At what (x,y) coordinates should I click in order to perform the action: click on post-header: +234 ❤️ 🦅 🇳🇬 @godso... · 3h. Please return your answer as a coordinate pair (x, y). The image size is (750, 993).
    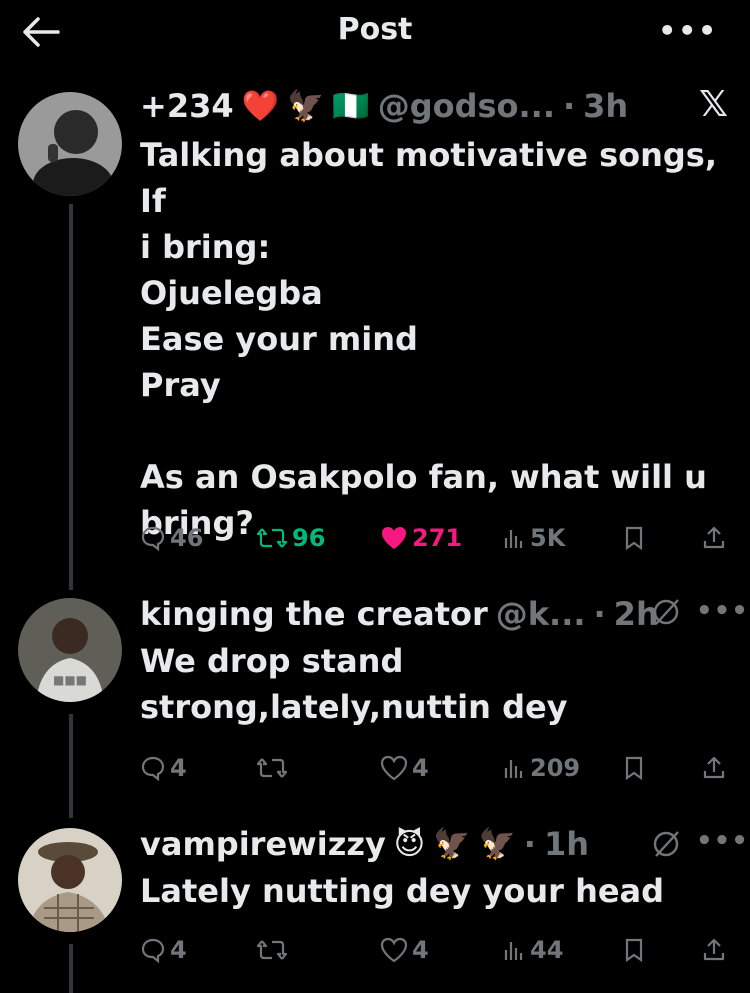
    Looking at the image, I should click on (435, 106).